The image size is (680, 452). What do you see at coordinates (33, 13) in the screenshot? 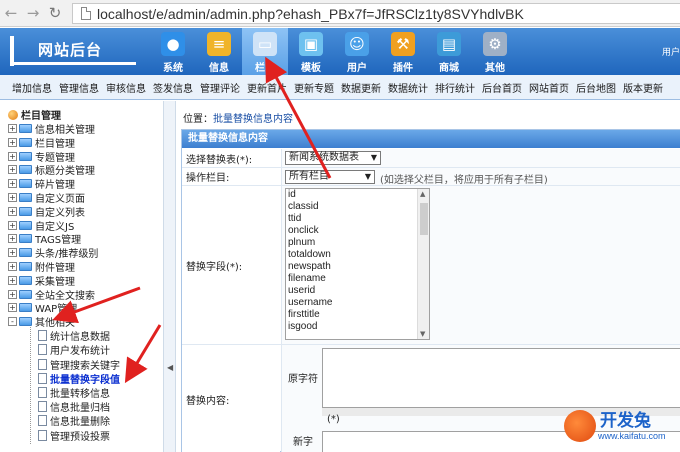
I see `forward-arrow-icon: →` at bounding box center [33, 13].